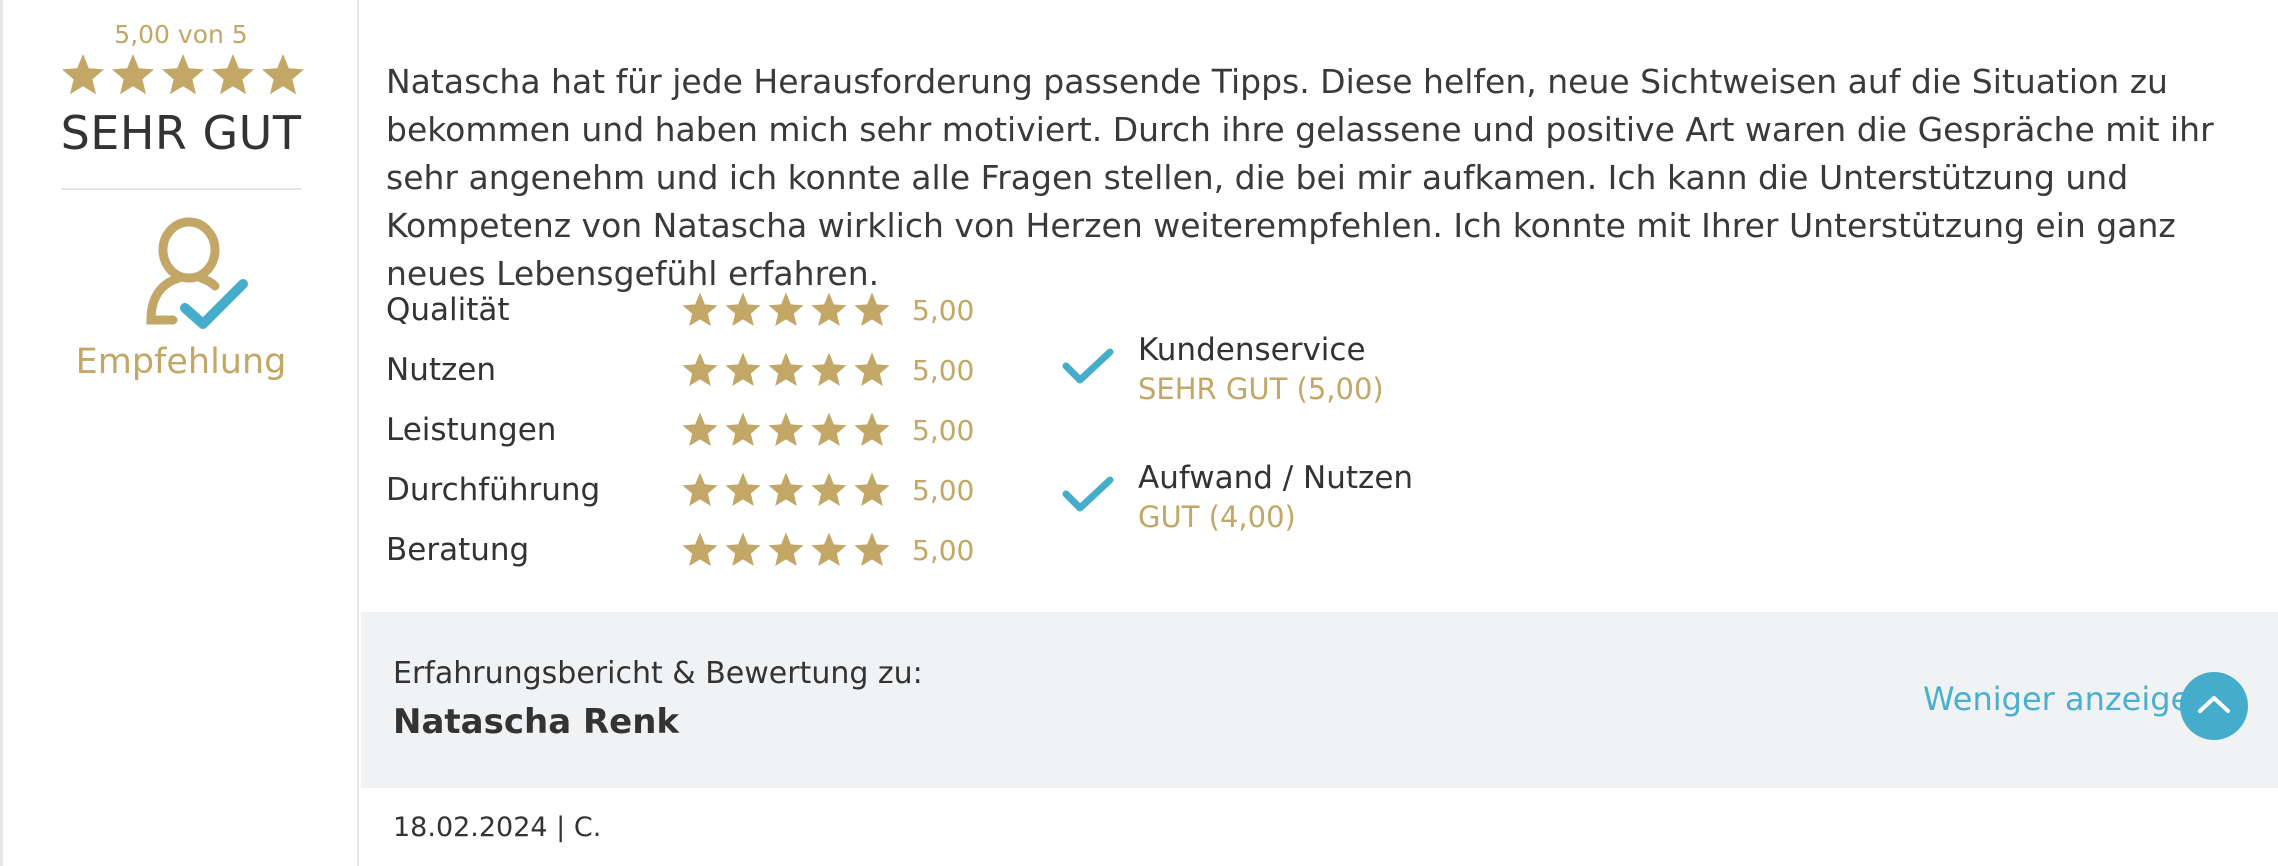  What do you see at coordinates (1261, 389) in the screenshot?
I see `aspect-grade: SEHR GUT (5,00)` at bounding box center [1261, 389].